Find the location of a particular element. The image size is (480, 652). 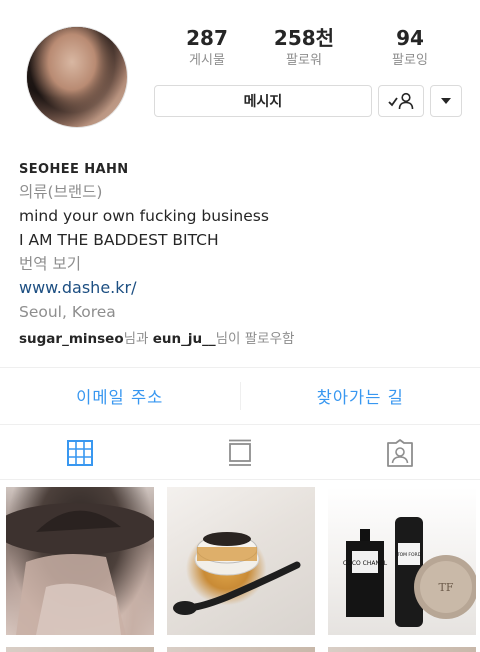

following-button is located at coordinates (401, 101).